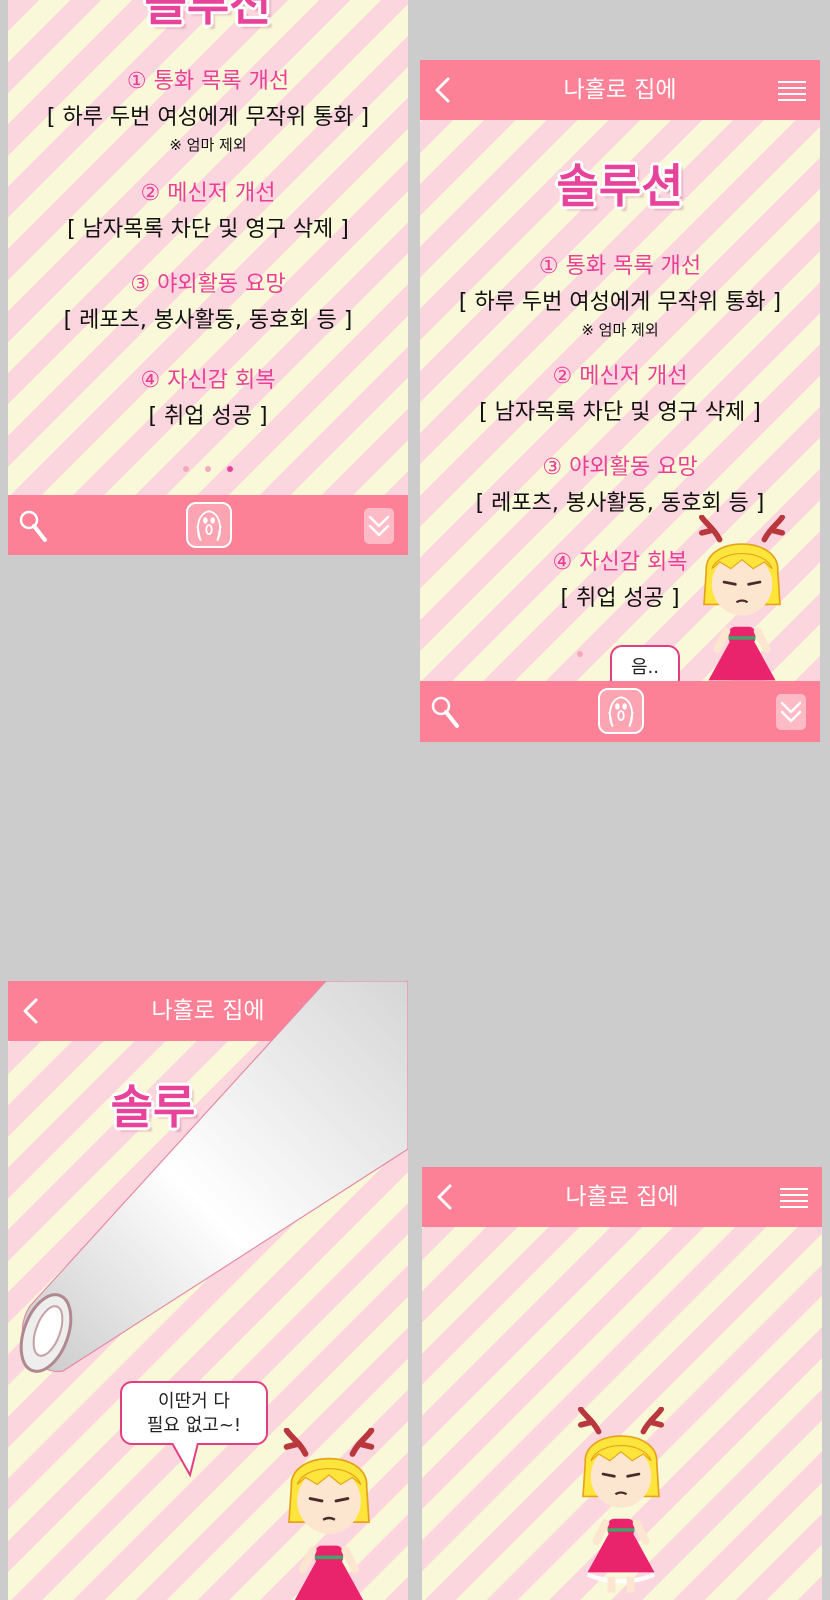 The width and height of the screenshot is (830, 1600). What do you see at coordinates (622, 1383) in the screenshot?
I see `screen-empty: 나홀로 집에` at bounding box center [622, 1383].